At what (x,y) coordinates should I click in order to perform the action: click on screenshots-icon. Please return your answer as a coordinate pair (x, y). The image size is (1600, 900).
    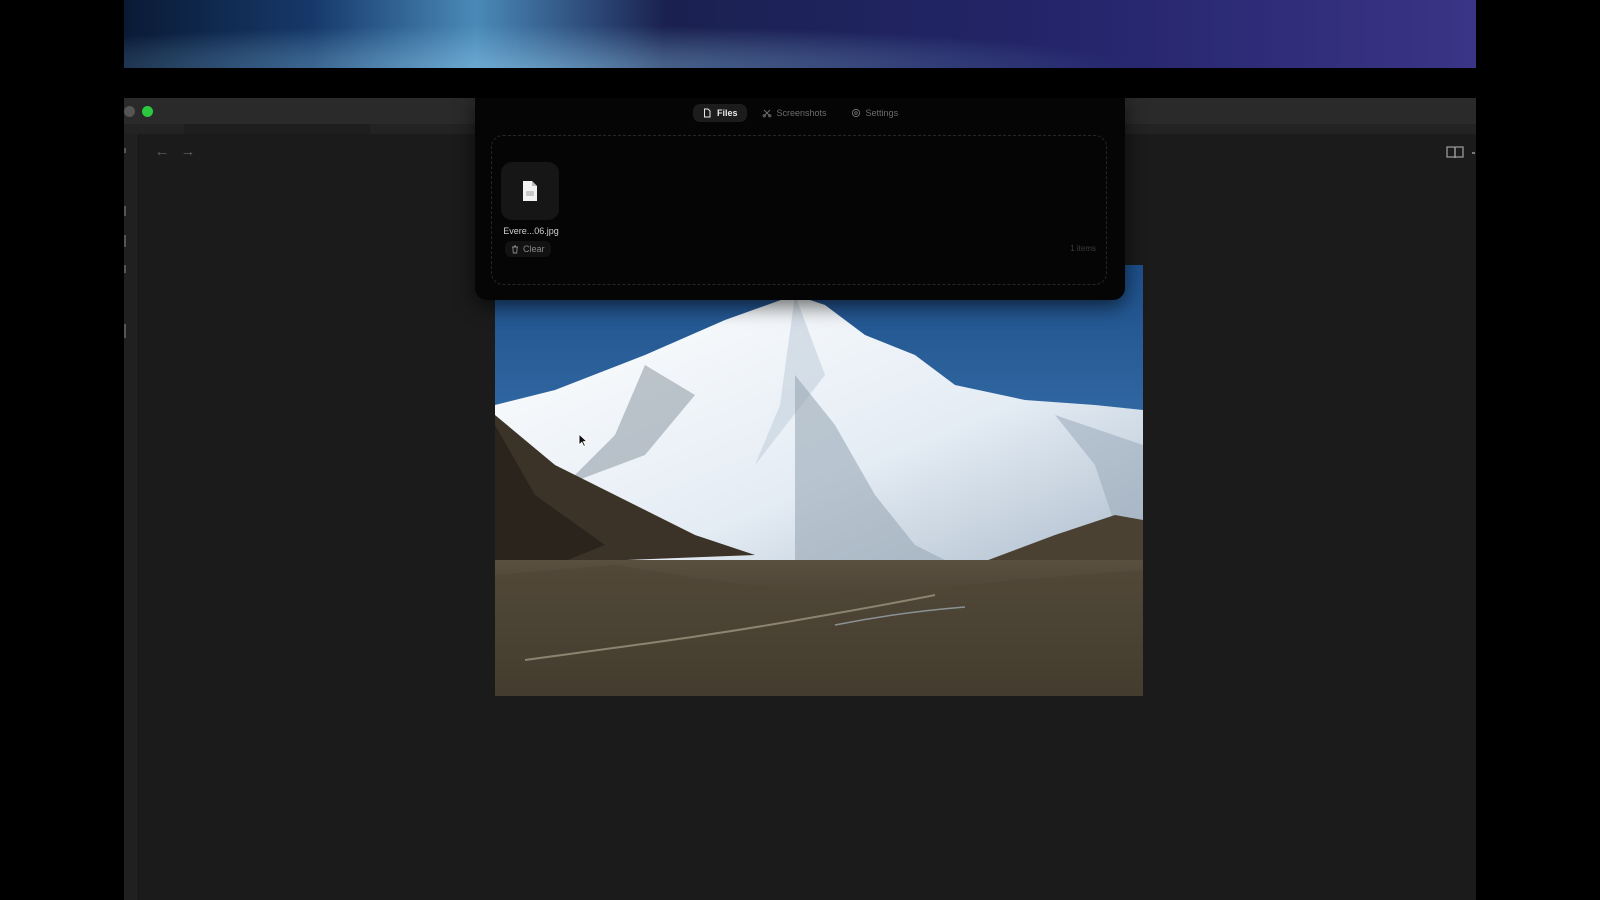
    Looking at the image, I should click on (766, 113).